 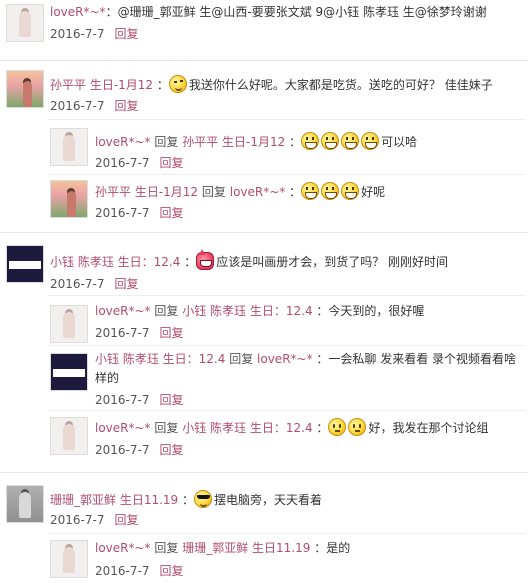 I want to click on reply-body: ：是的, so click(x=332, y=548).